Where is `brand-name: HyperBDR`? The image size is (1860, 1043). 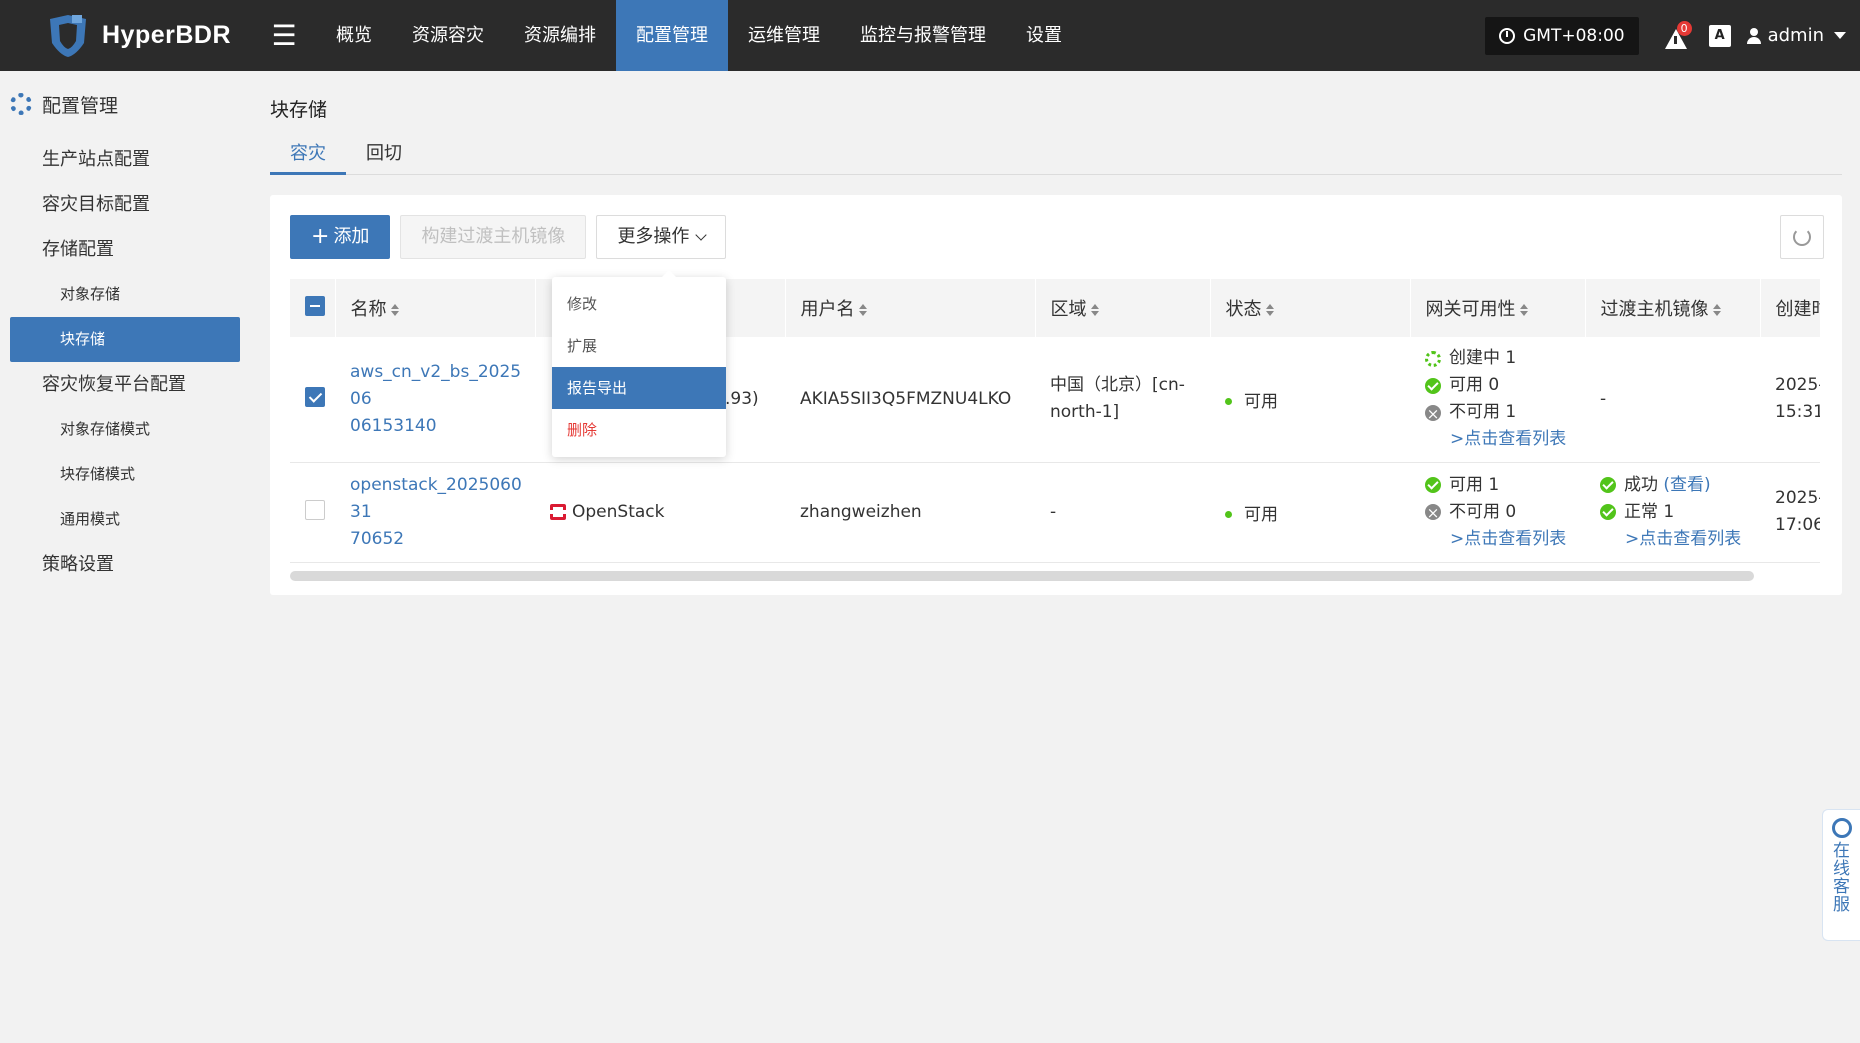 brand-name: HyperBDR is located at coordinates (167, 35).